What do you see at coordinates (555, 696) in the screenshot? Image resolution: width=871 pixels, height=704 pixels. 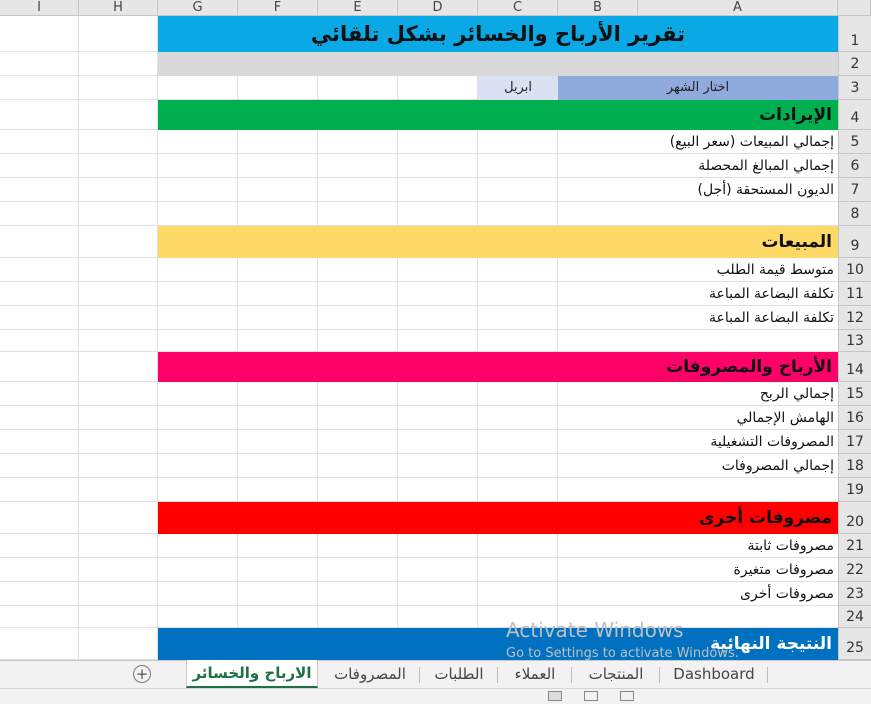 I see `normal-view-icon` at bounding box center [555, 696].